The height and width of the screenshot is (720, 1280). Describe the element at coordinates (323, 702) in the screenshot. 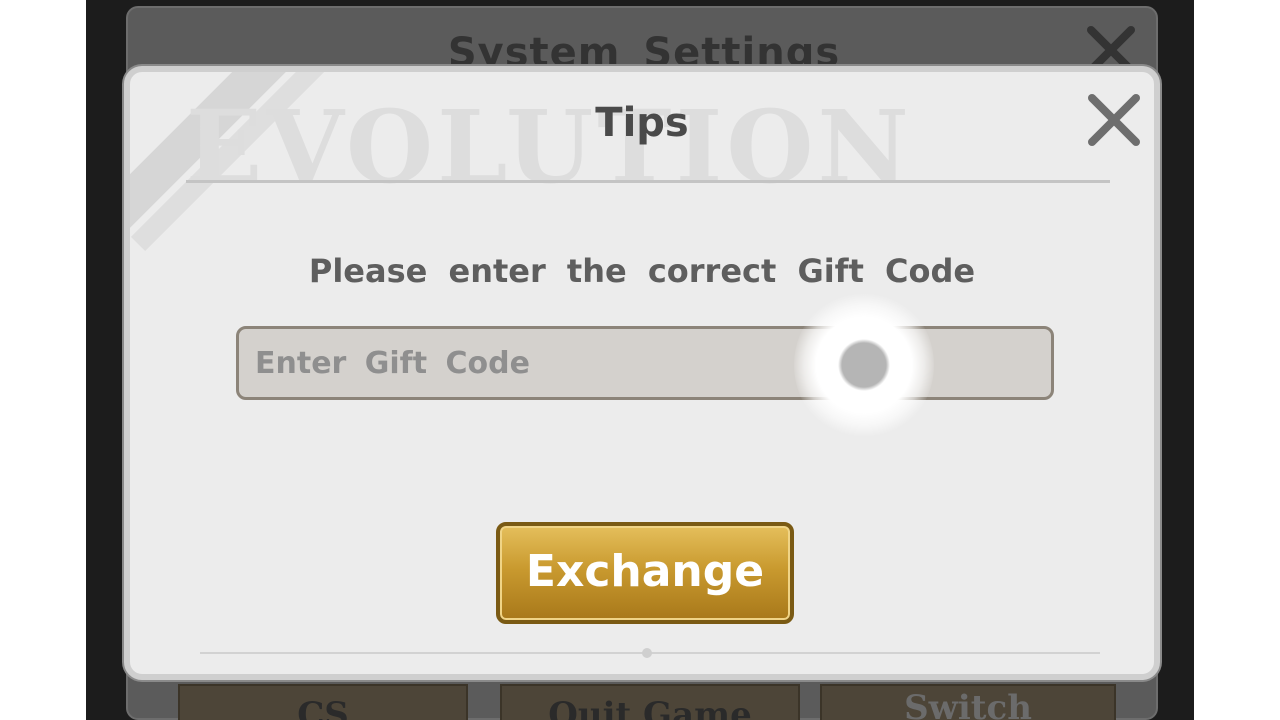

I see `cs-button: CS` at that location.